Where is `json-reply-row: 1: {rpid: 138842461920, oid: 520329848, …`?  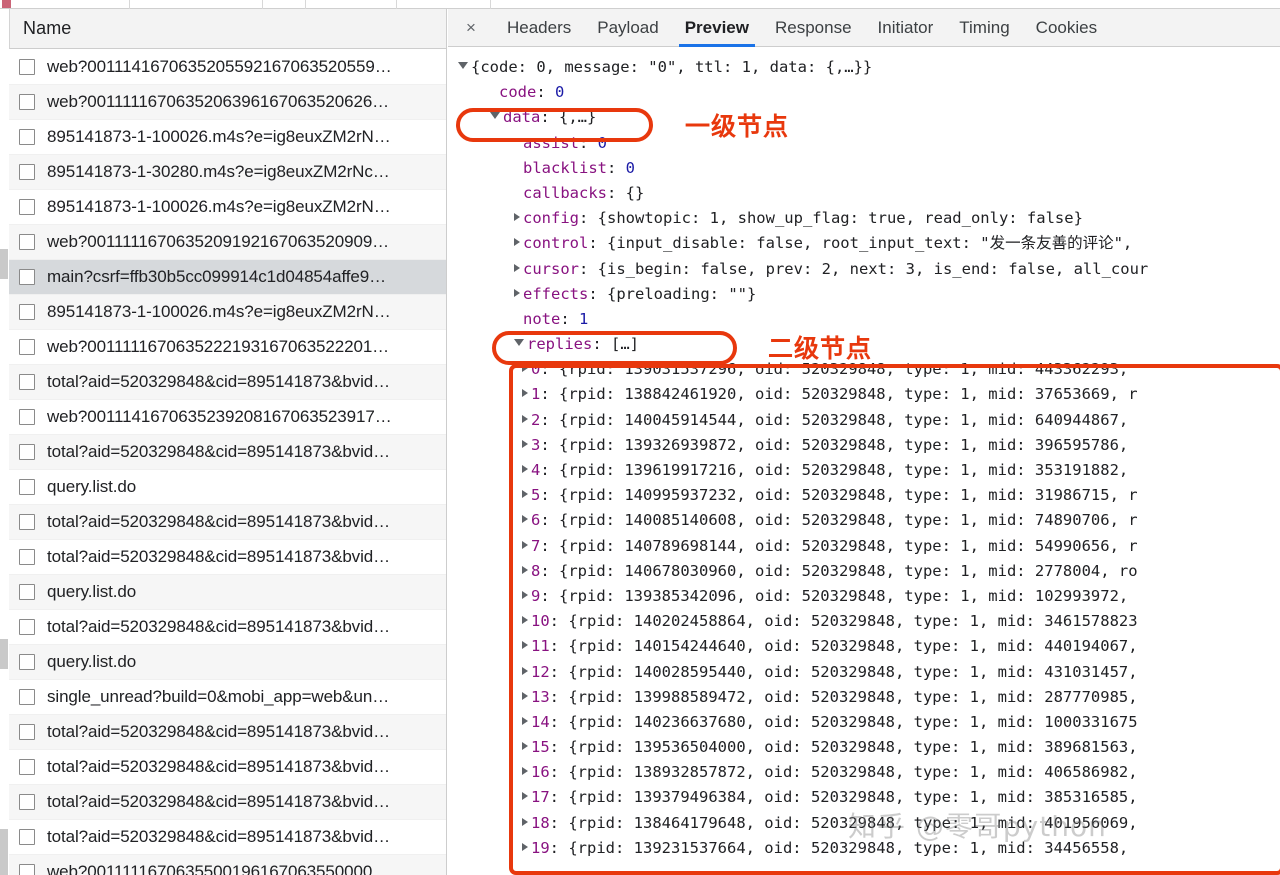
json-reply-row: 1: {rpid: 138842461920, oid: 520329848, … is located at coordinates (868, 394).